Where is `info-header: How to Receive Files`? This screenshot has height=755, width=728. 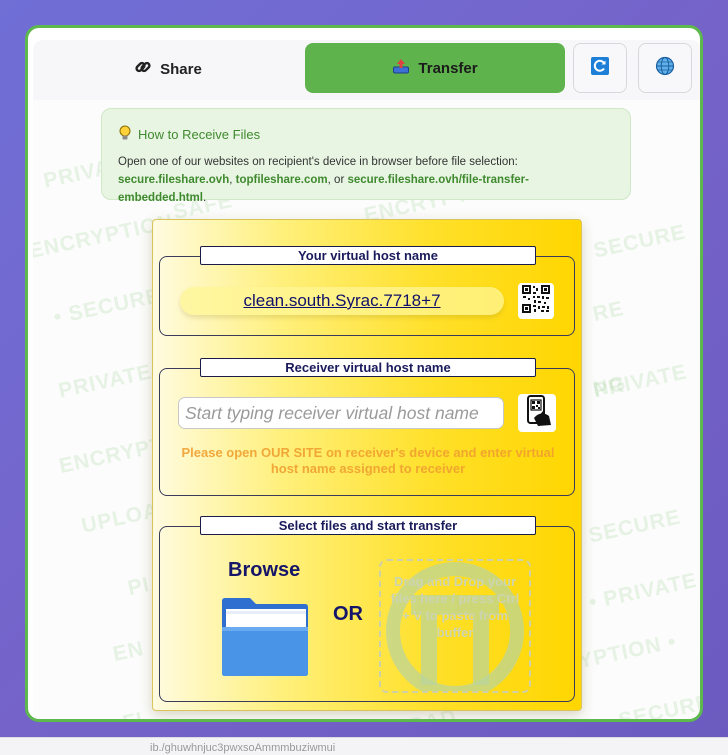
info-header: How to Receive Files is located at coordinates (366, 134).